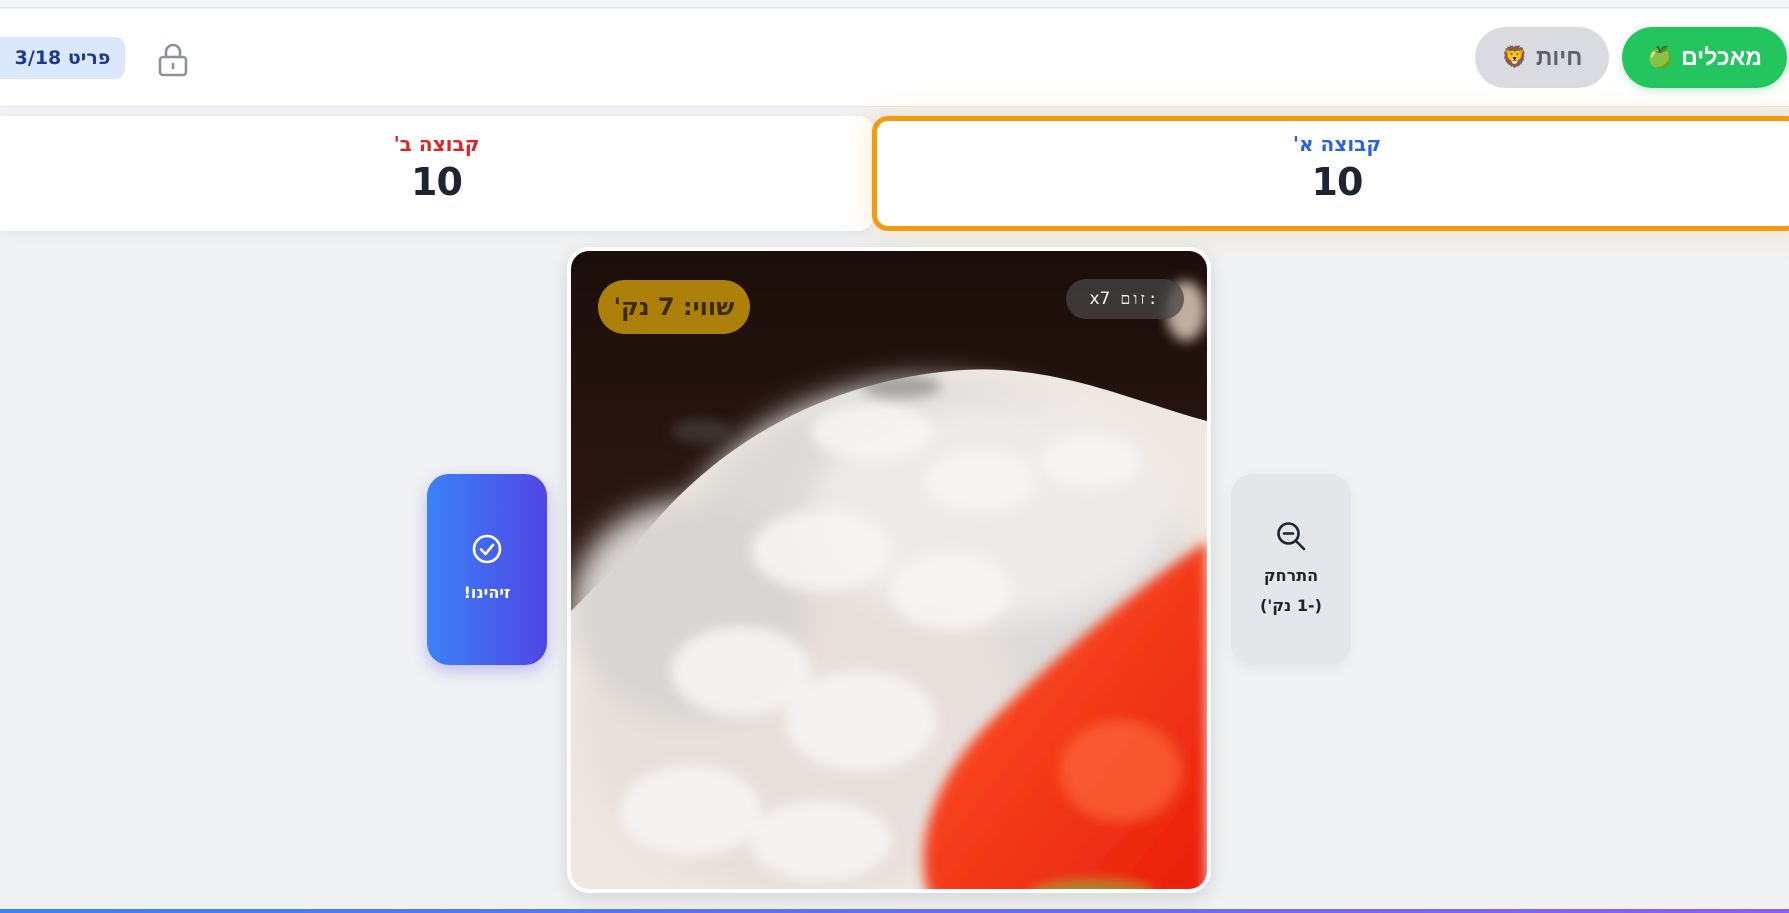 Image resolution: width=1789 pixels, height=913 pixels. I want to click on bottom-accent-line, so click(894, 911).